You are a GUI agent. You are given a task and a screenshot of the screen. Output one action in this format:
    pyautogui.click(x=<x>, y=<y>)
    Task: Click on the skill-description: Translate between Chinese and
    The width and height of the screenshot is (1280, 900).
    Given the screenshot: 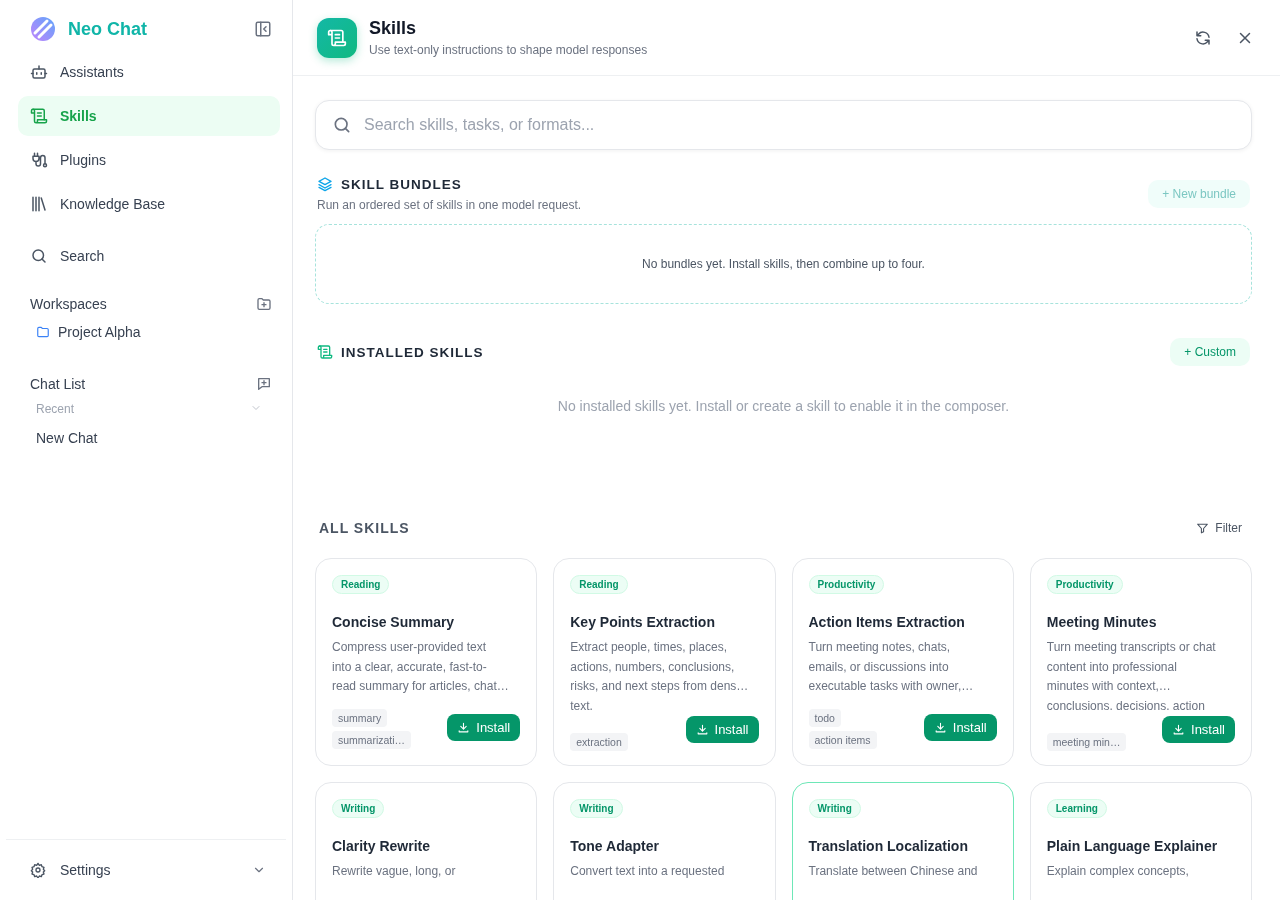 What is the action you would take?
    pyautogui.click(x=893, y=871)
    